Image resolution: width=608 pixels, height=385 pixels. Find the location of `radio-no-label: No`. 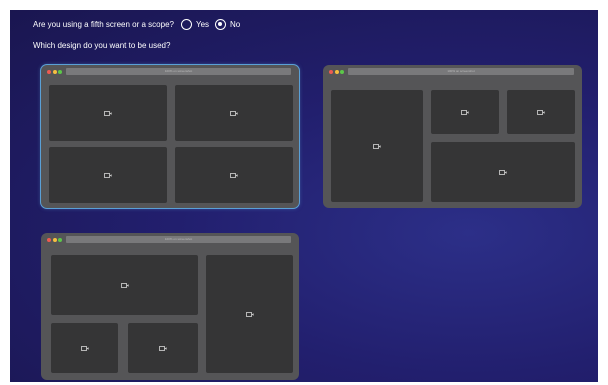

radio-no-label: No is located at coordinates (235, 24).